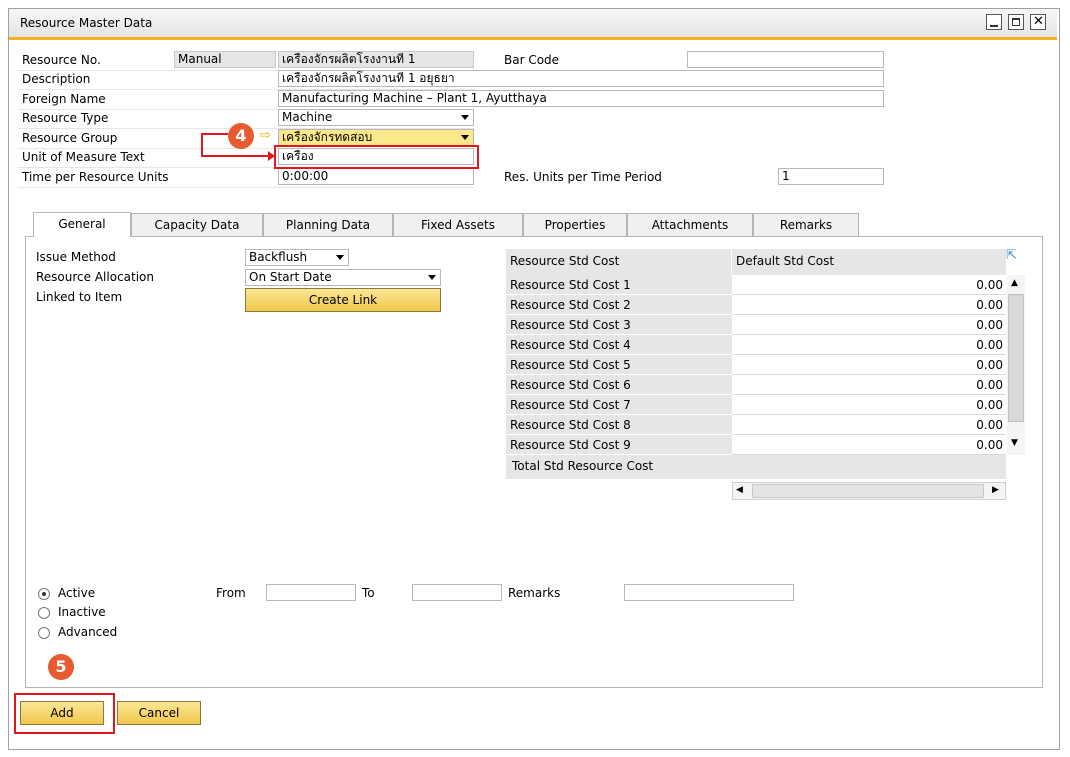  What do you see at coordinates (88, 632) in the screenshot?
I see `advanced-label: Advanced` at bounding box center [88, 632].